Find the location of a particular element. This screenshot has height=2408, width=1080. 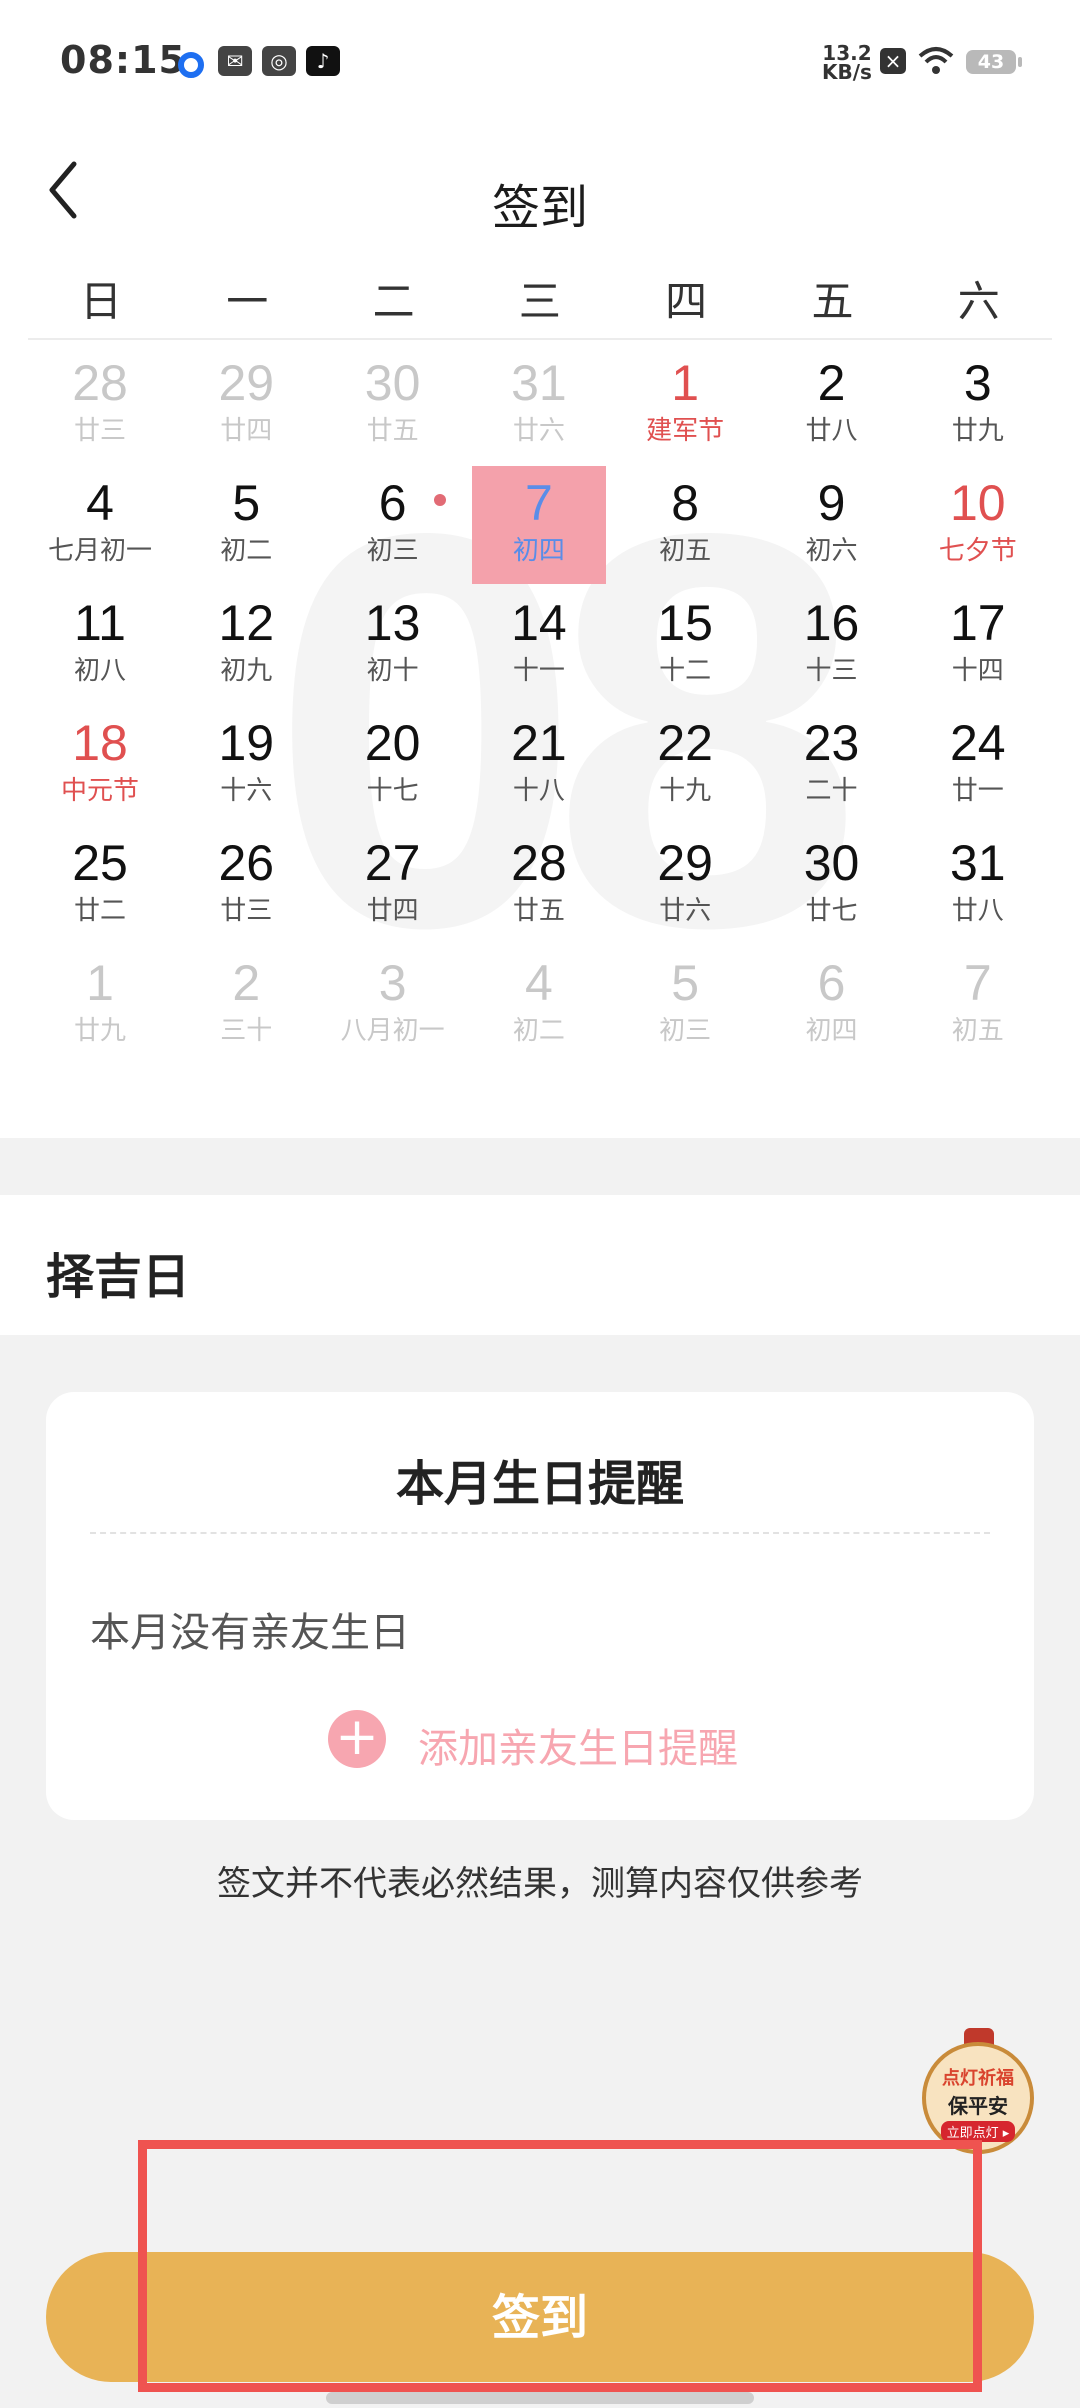

calendar-day: 21 十八 is located at coordinates (539, 765).